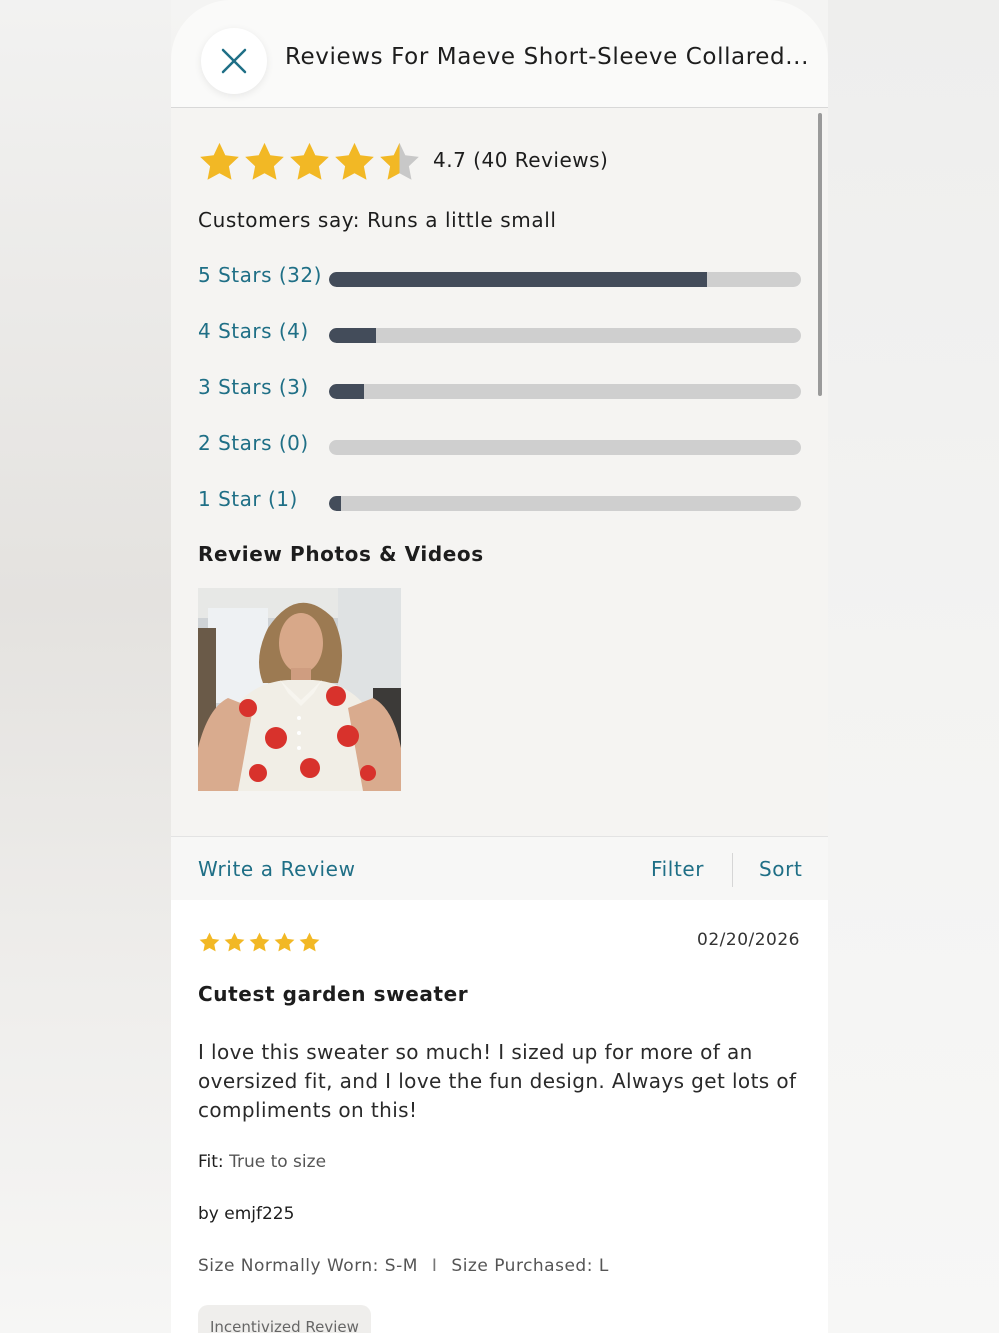 Image resolution: width=999 pixels, height=1333 pixels. Describe the element at coordinates (499, 868) in the screenshot. I see `review-actions-bar: Write a Review Filter Sort` at that location.